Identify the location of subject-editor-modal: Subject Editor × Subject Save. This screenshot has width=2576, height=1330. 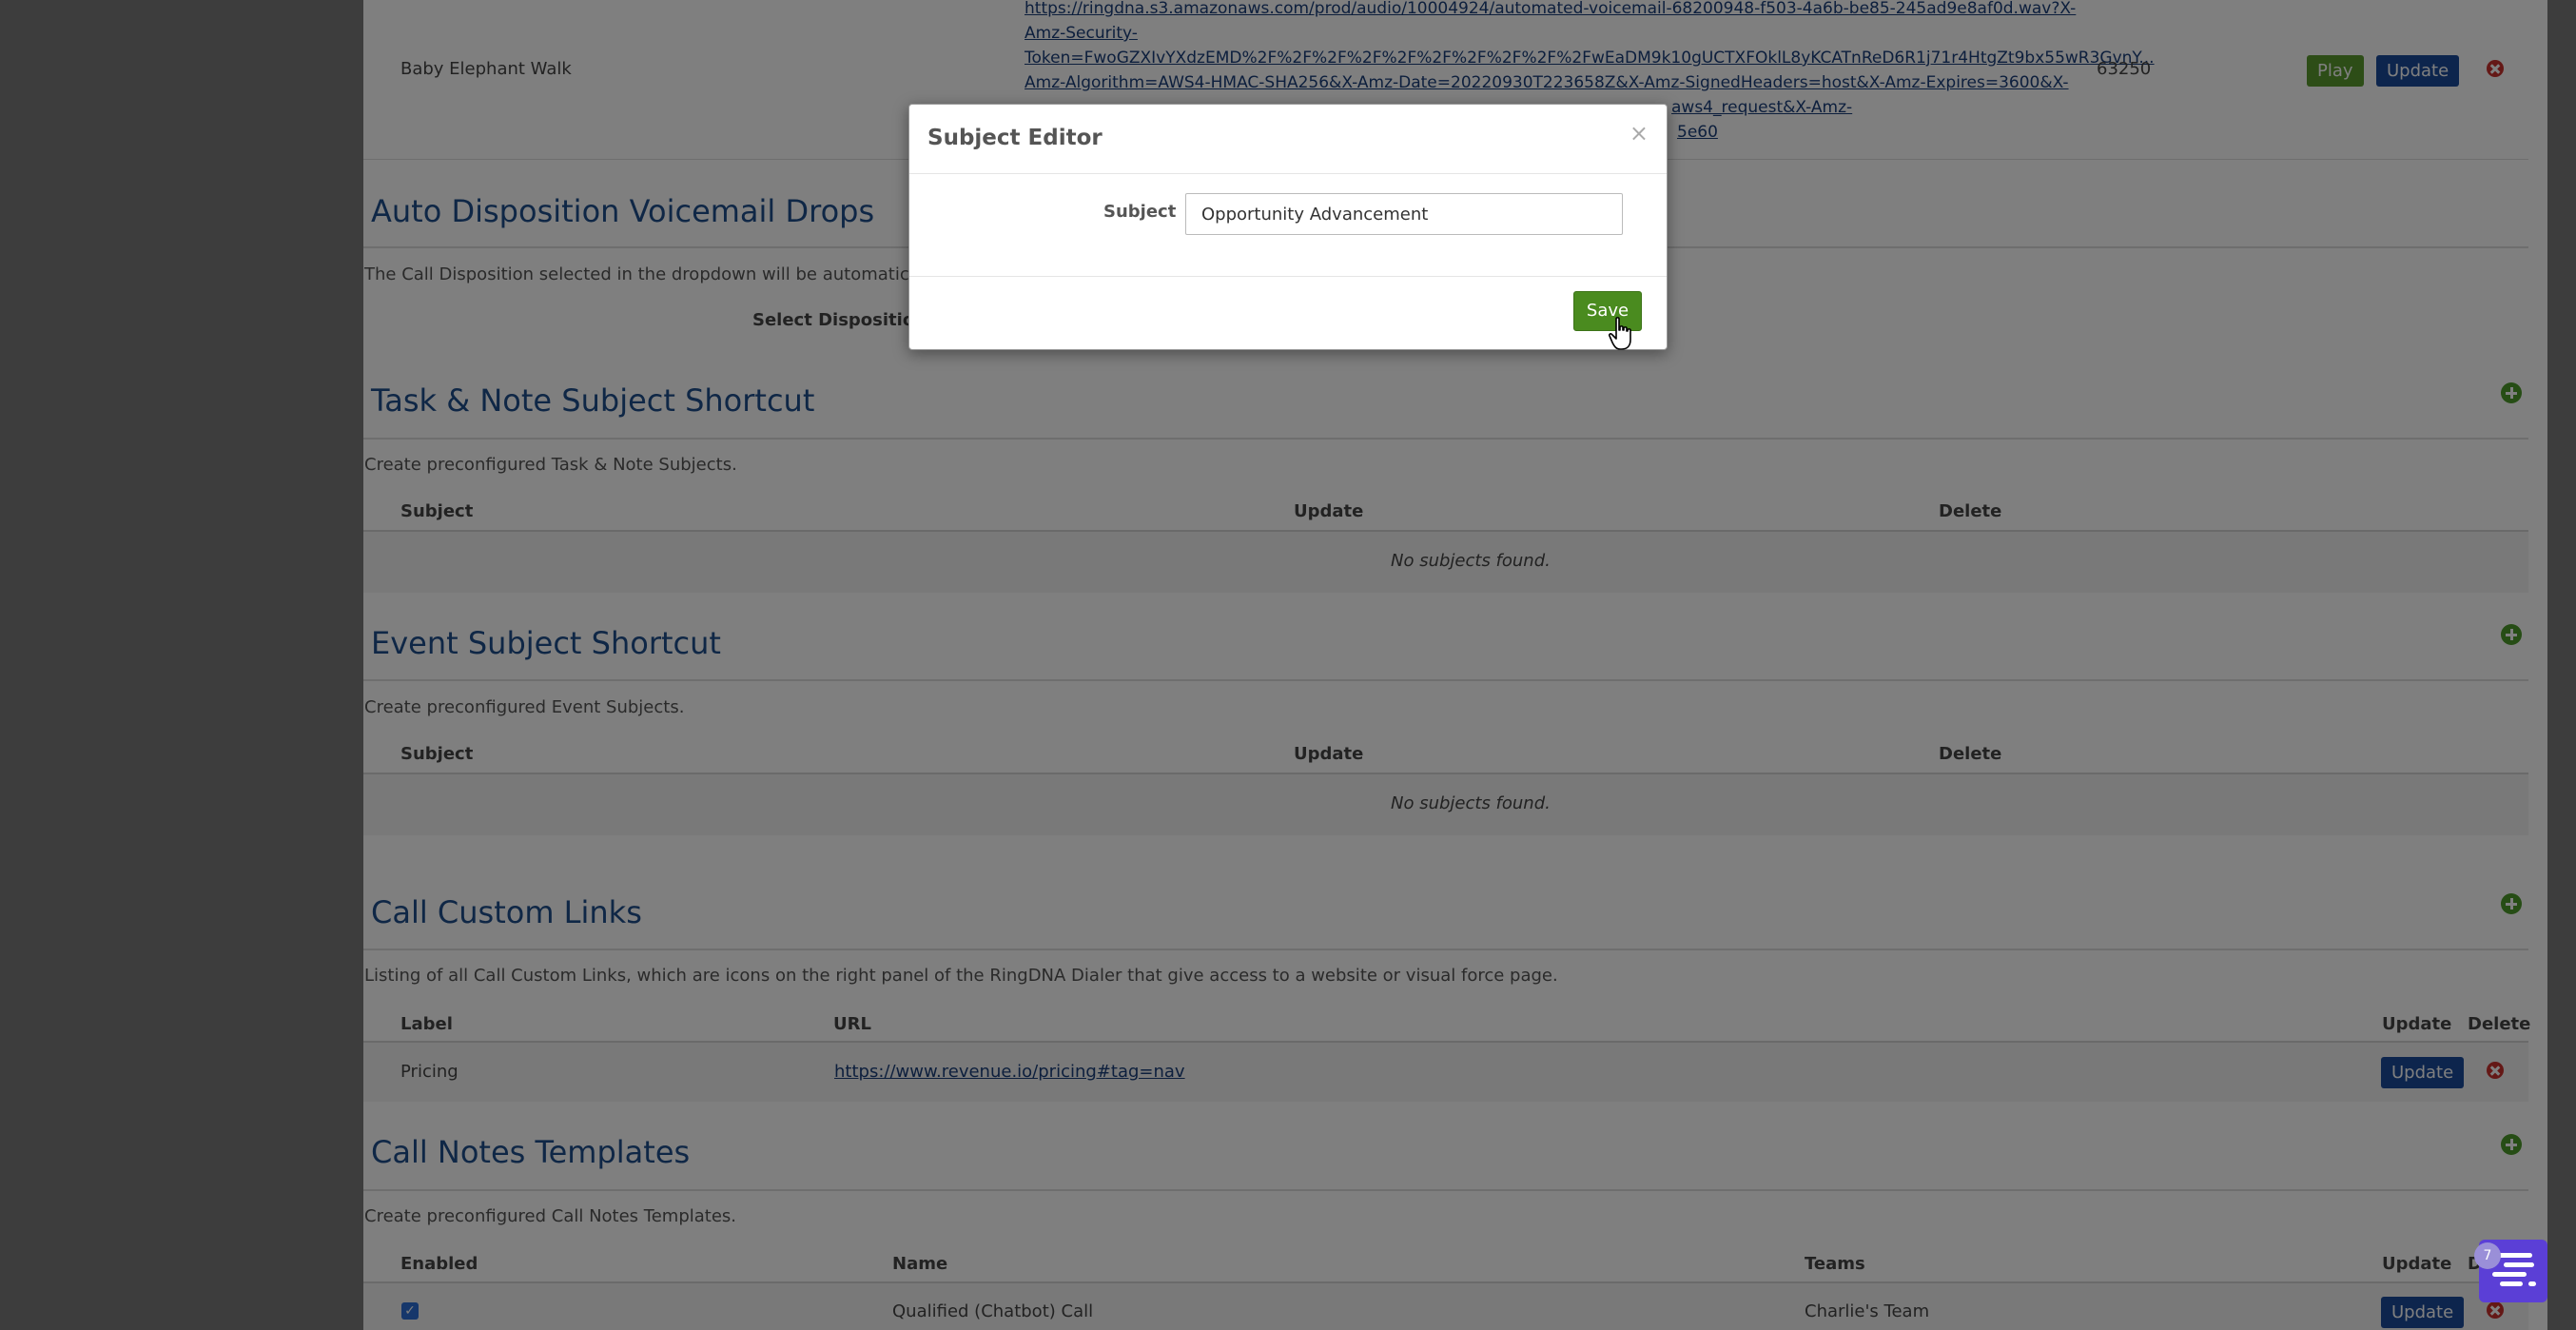
(1288, 227).